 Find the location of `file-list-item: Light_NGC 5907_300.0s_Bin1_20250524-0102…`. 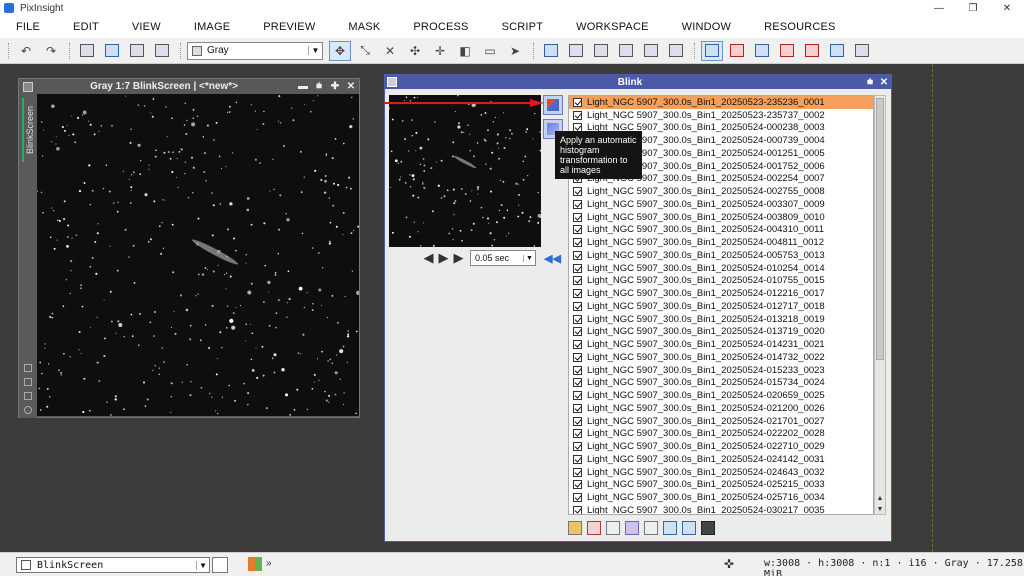

file-list-item: Light_NGC 5907_300.0s_Bin1_20250524-0102… is located at coordinates (721, 268).